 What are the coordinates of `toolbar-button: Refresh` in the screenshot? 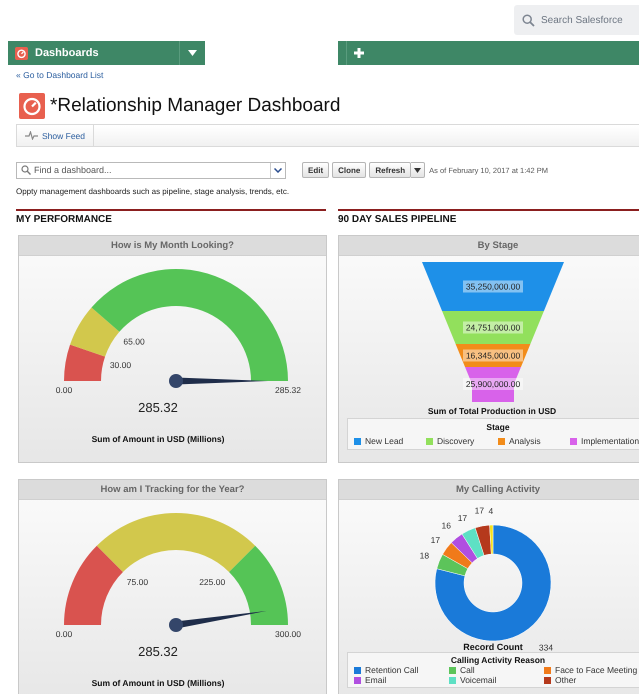 It's located at (390, 170).